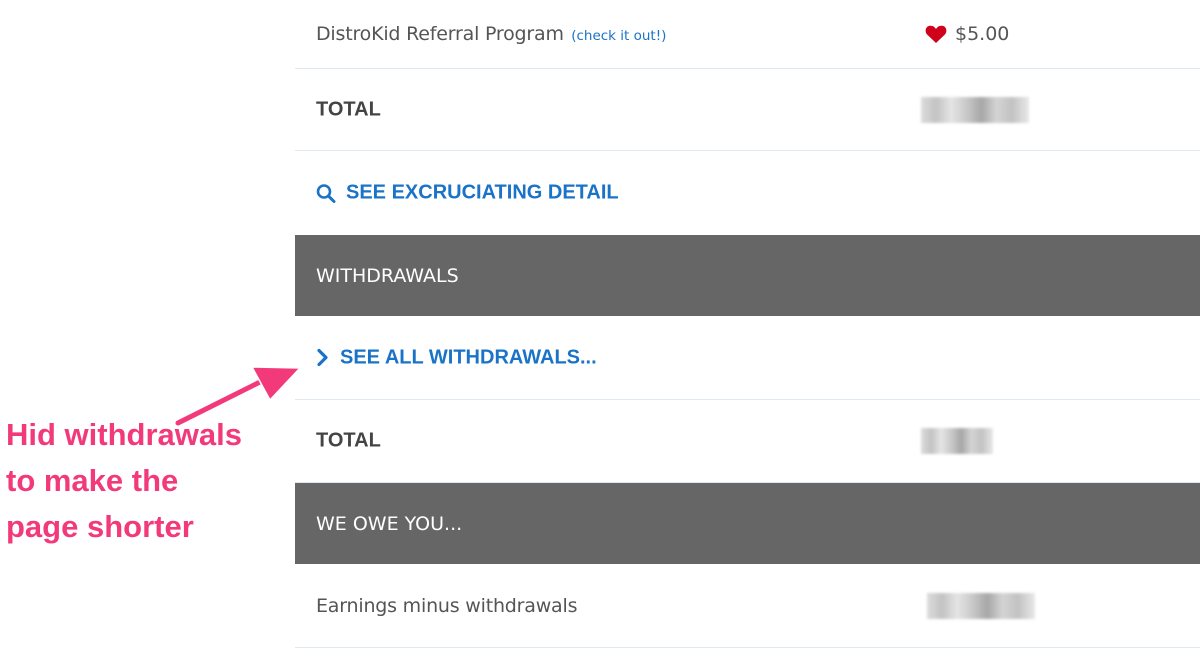  Describe the element at coordinates (982, 34) in the screenshot. I see `referral-amount: $5.00` at that location.